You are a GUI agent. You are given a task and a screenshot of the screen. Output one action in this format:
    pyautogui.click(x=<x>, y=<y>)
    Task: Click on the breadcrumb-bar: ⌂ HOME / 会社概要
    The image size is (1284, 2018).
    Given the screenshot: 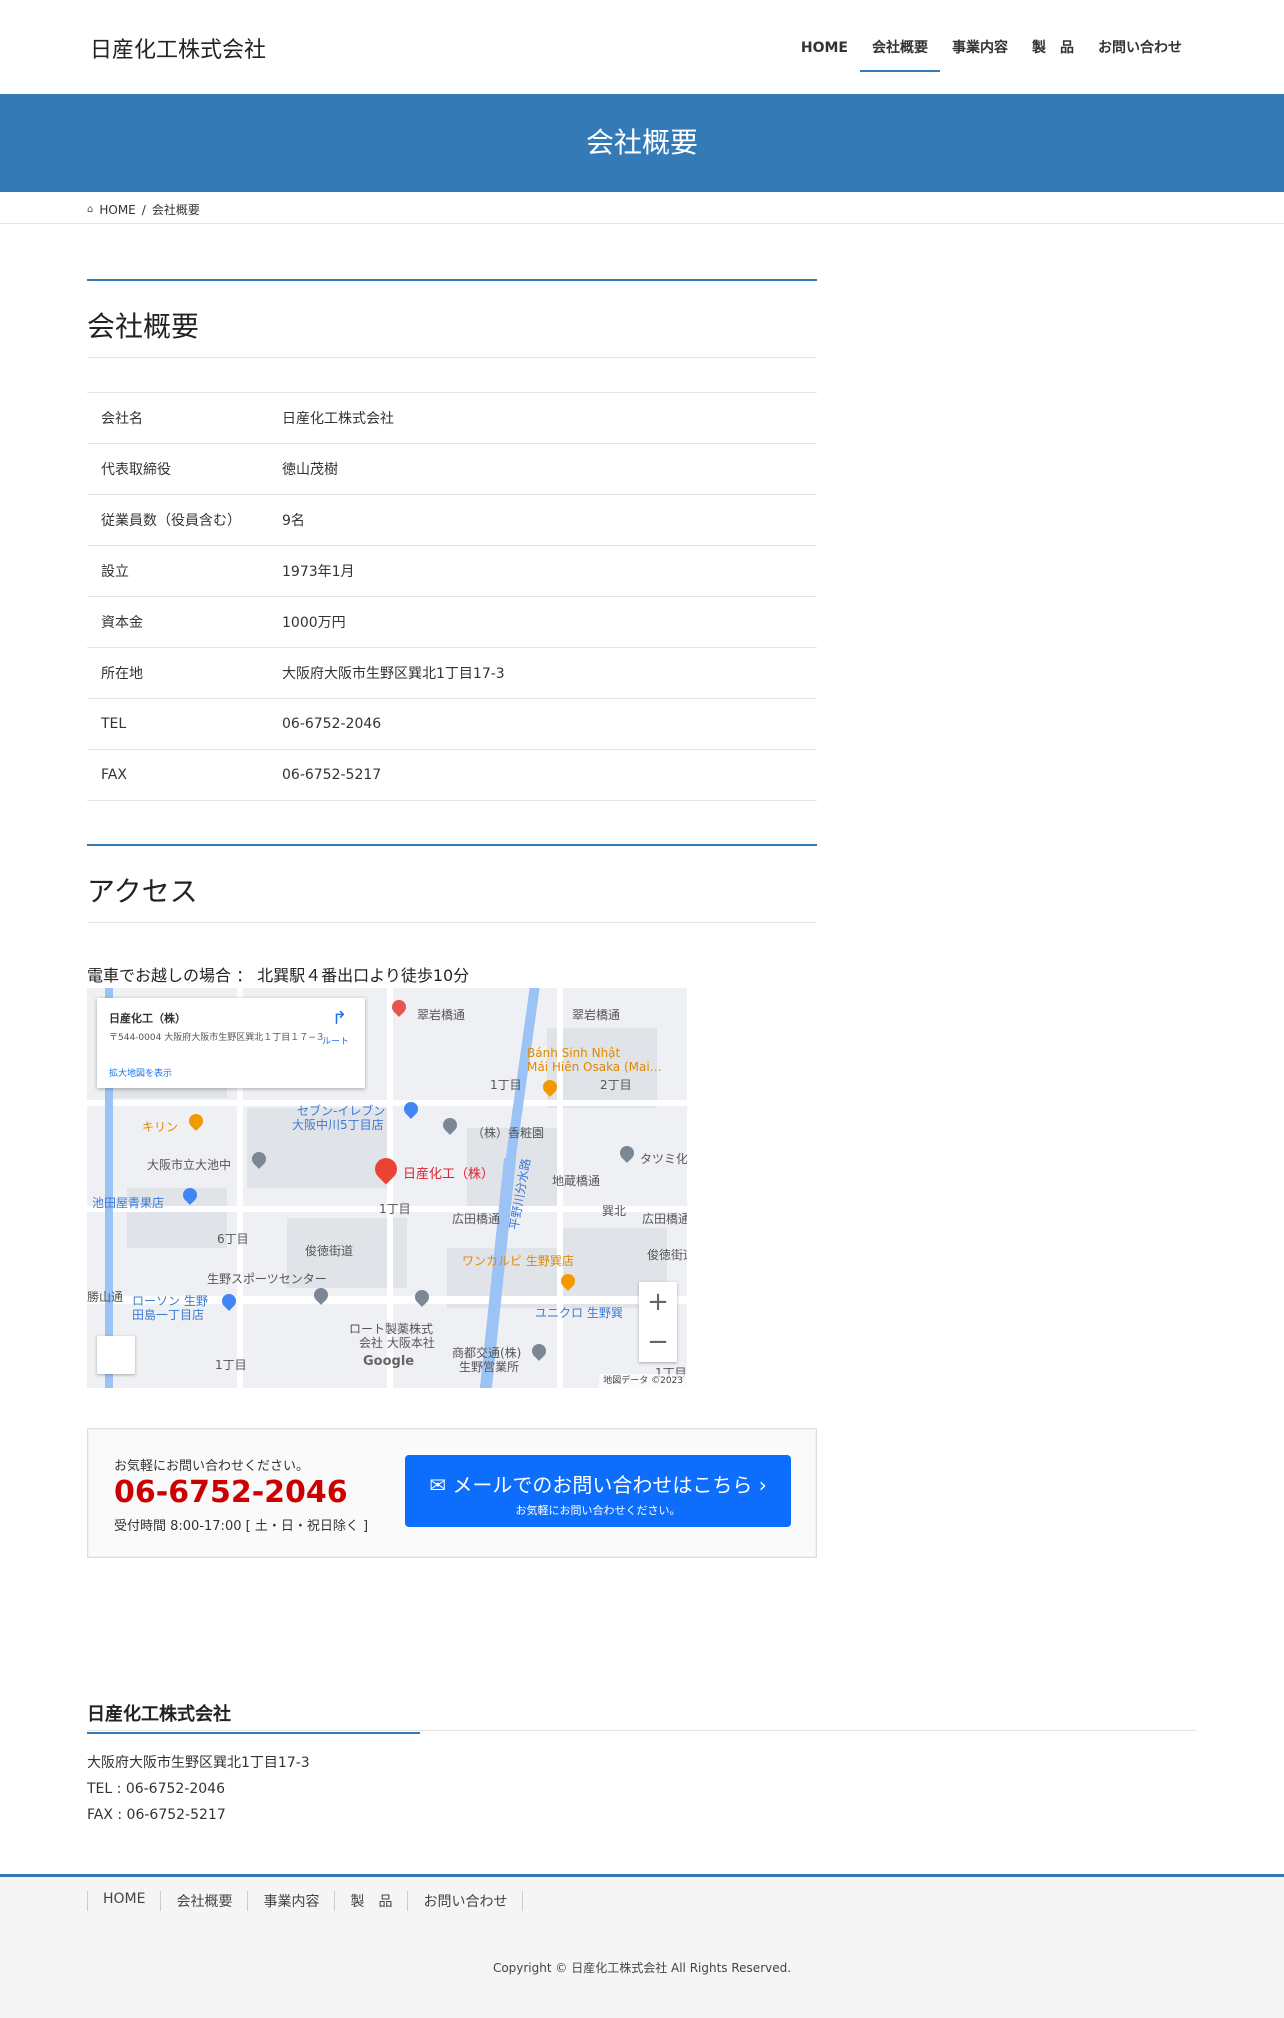 What is the action you would take?
    pyautogui.click(x=642, y=208)
    